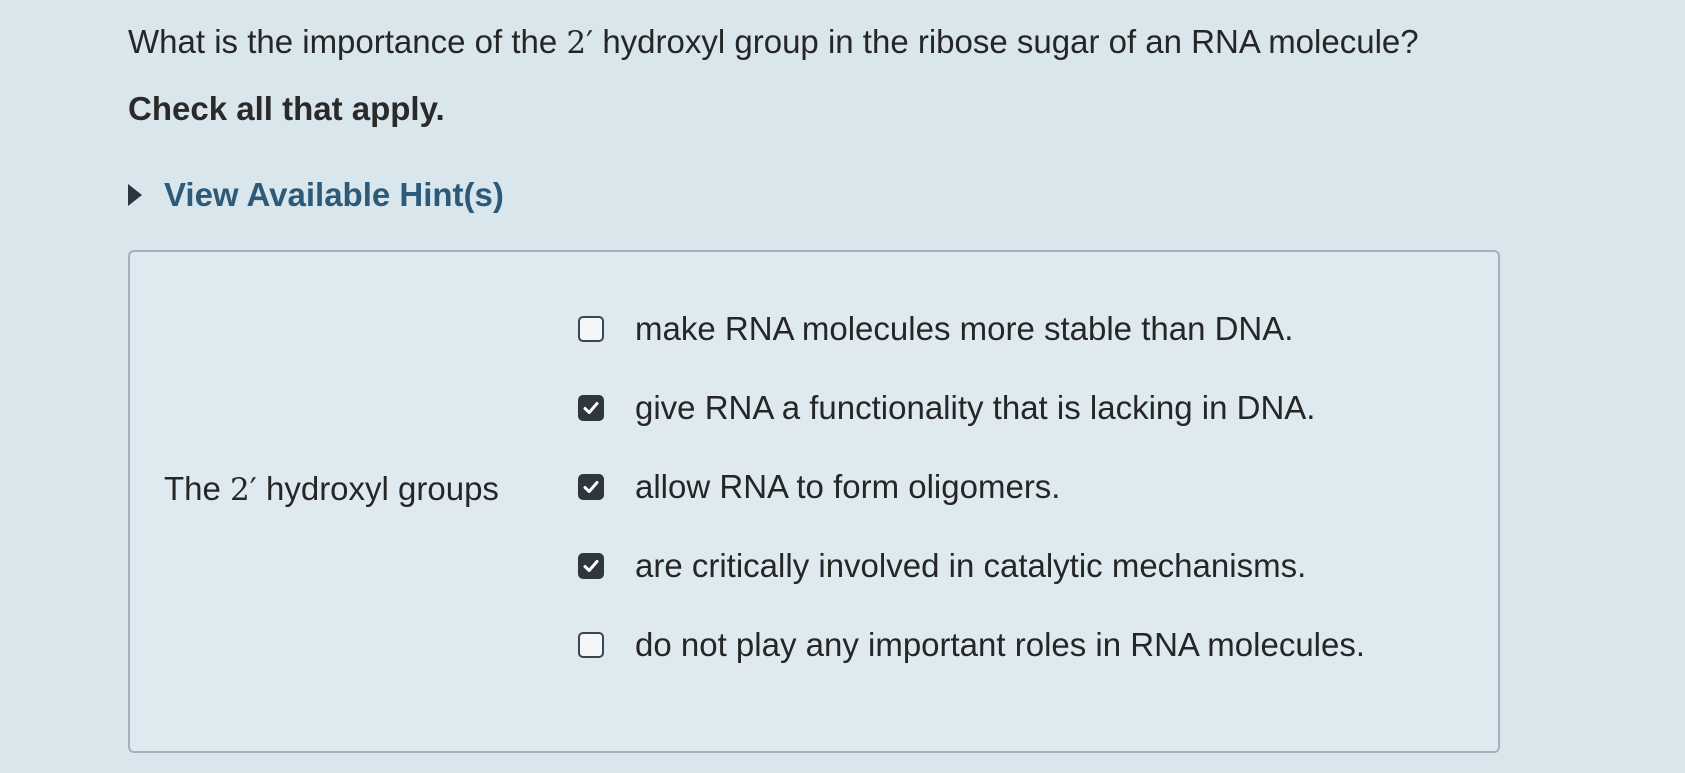  Describe the element at coordinates (848, 486) in the screenshot. I see `option-label-2: allow RNA to form oligomers.` at that location.